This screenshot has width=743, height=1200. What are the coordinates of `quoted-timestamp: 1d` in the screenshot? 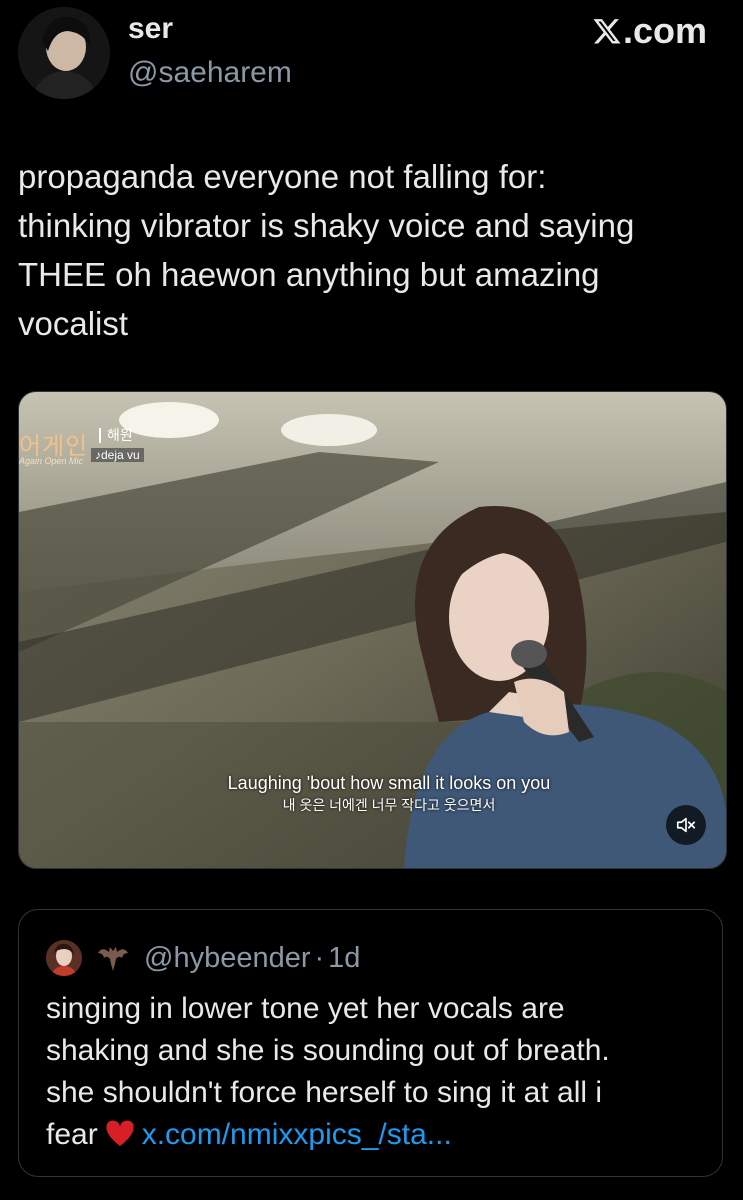 It's located at (344, 958).